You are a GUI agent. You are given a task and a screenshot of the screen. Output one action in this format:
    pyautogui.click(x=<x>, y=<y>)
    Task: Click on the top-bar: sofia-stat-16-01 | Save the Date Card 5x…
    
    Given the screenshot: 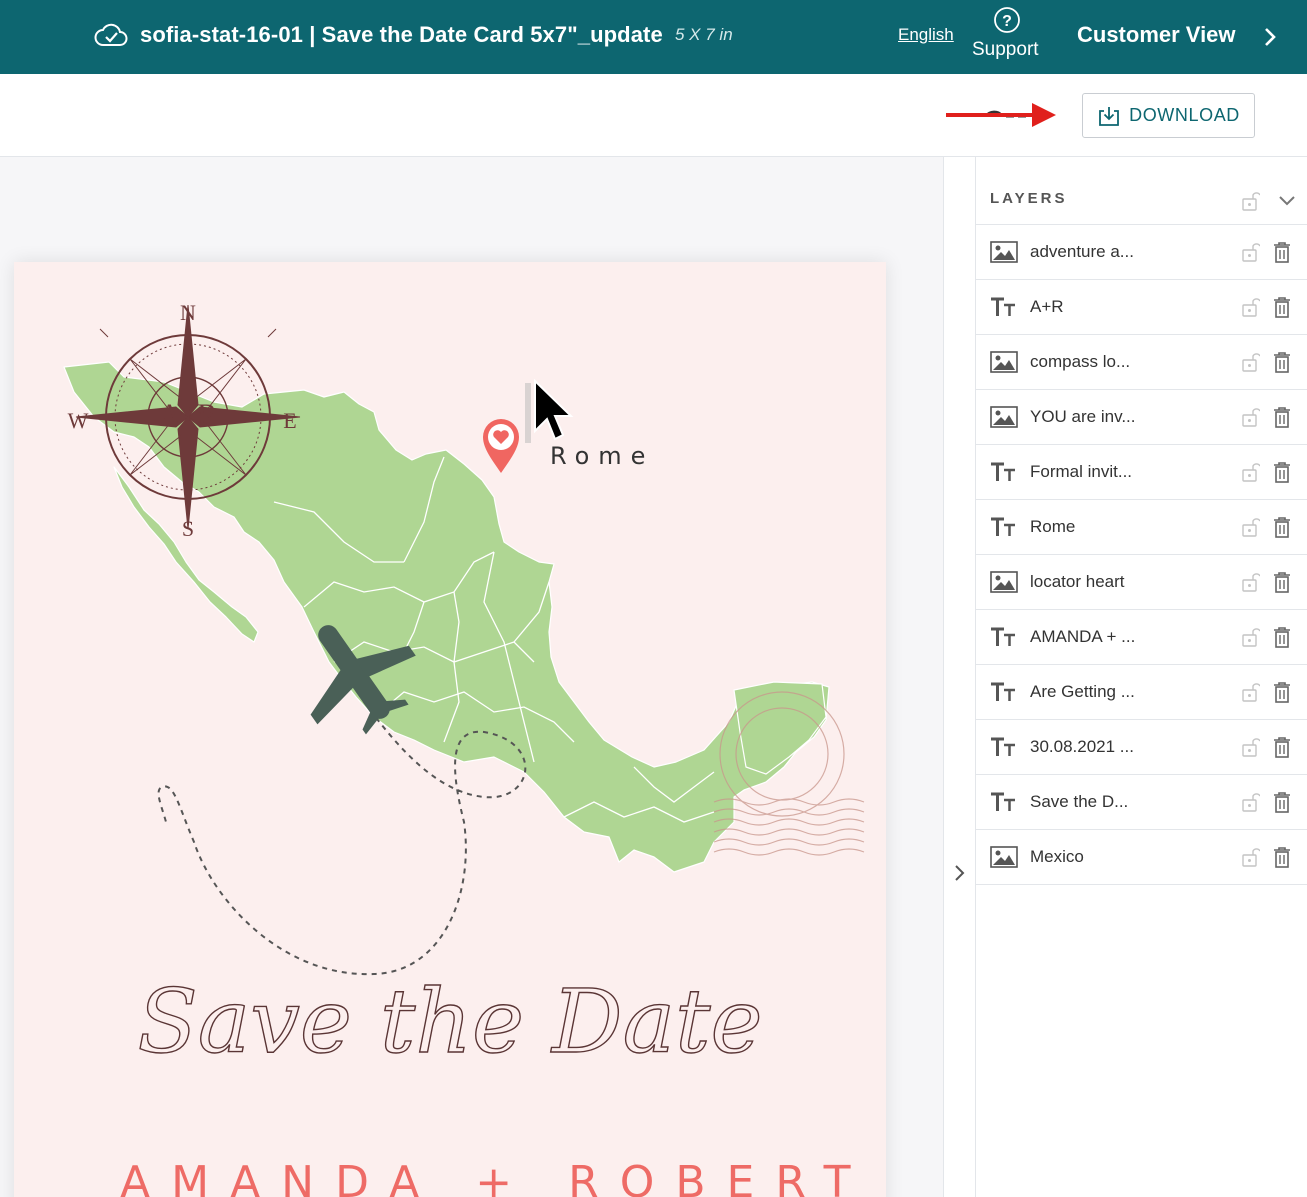 What is the action you would take?
    pyautogui.click(x=653, y=37)
    